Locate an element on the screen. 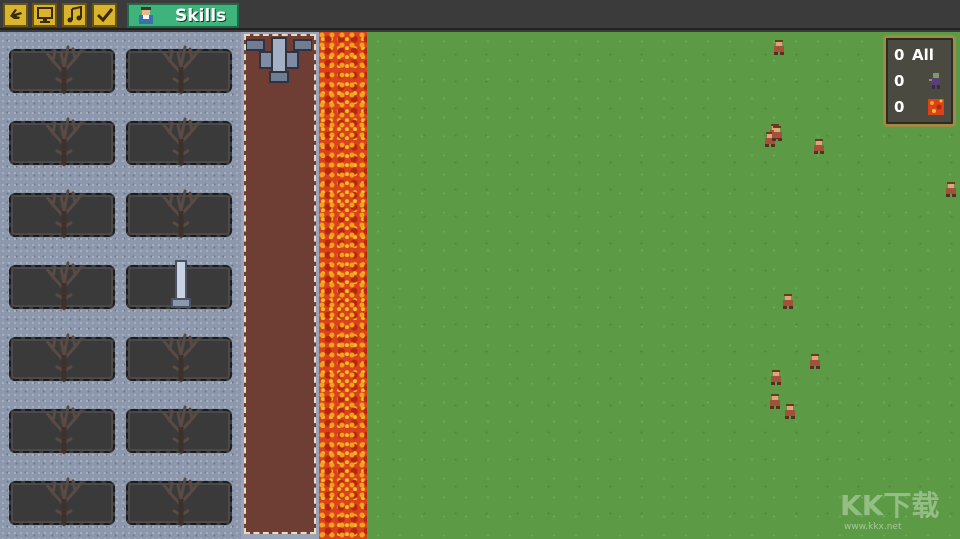  hand-pointer-button is located at coordinates (15, 15).